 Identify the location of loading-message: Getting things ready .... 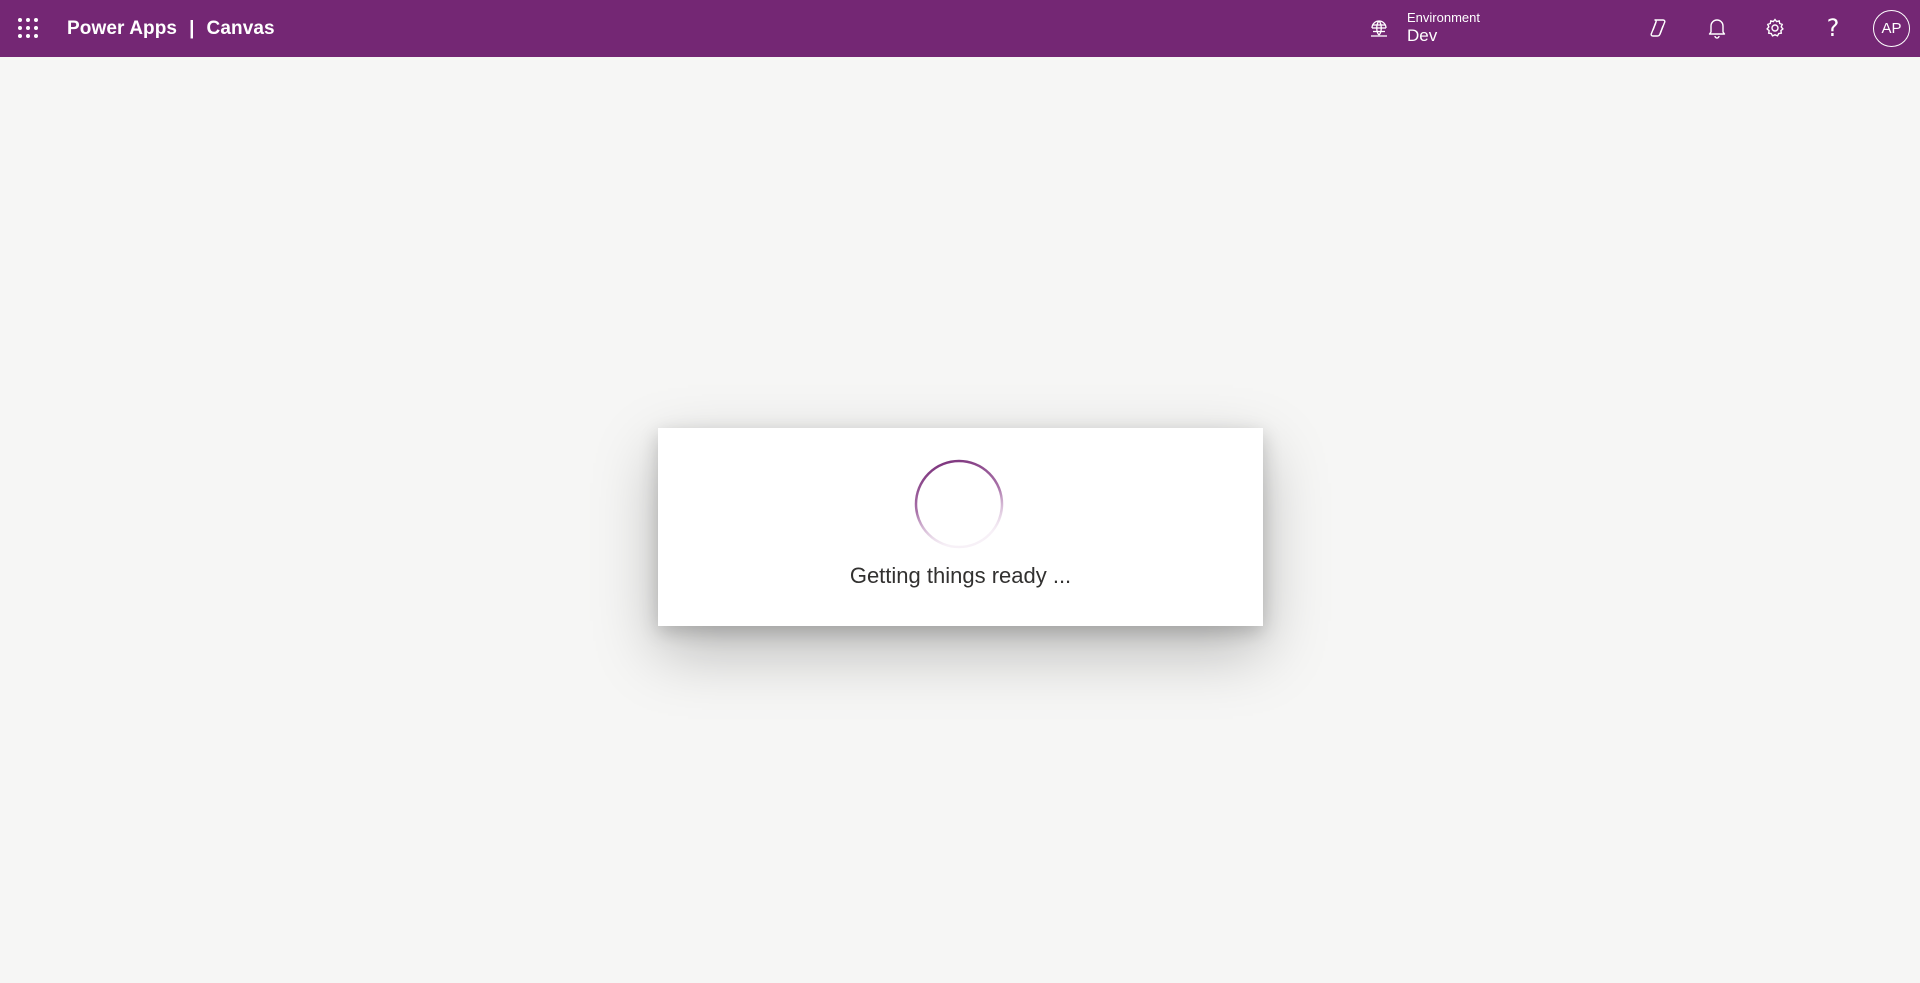
(960, 575).